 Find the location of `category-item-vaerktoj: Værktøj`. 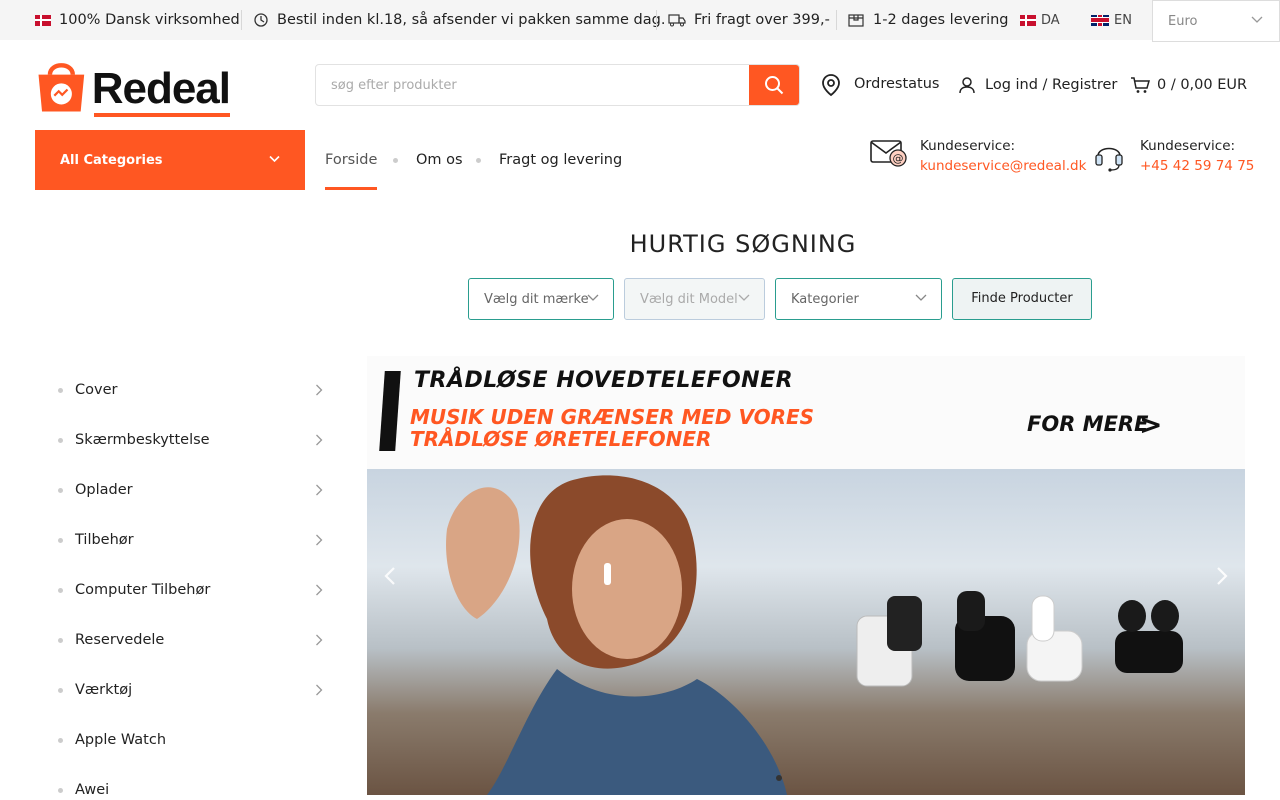

category-item-vaerktoj: Værktøj is located at coordinates (190, 690).